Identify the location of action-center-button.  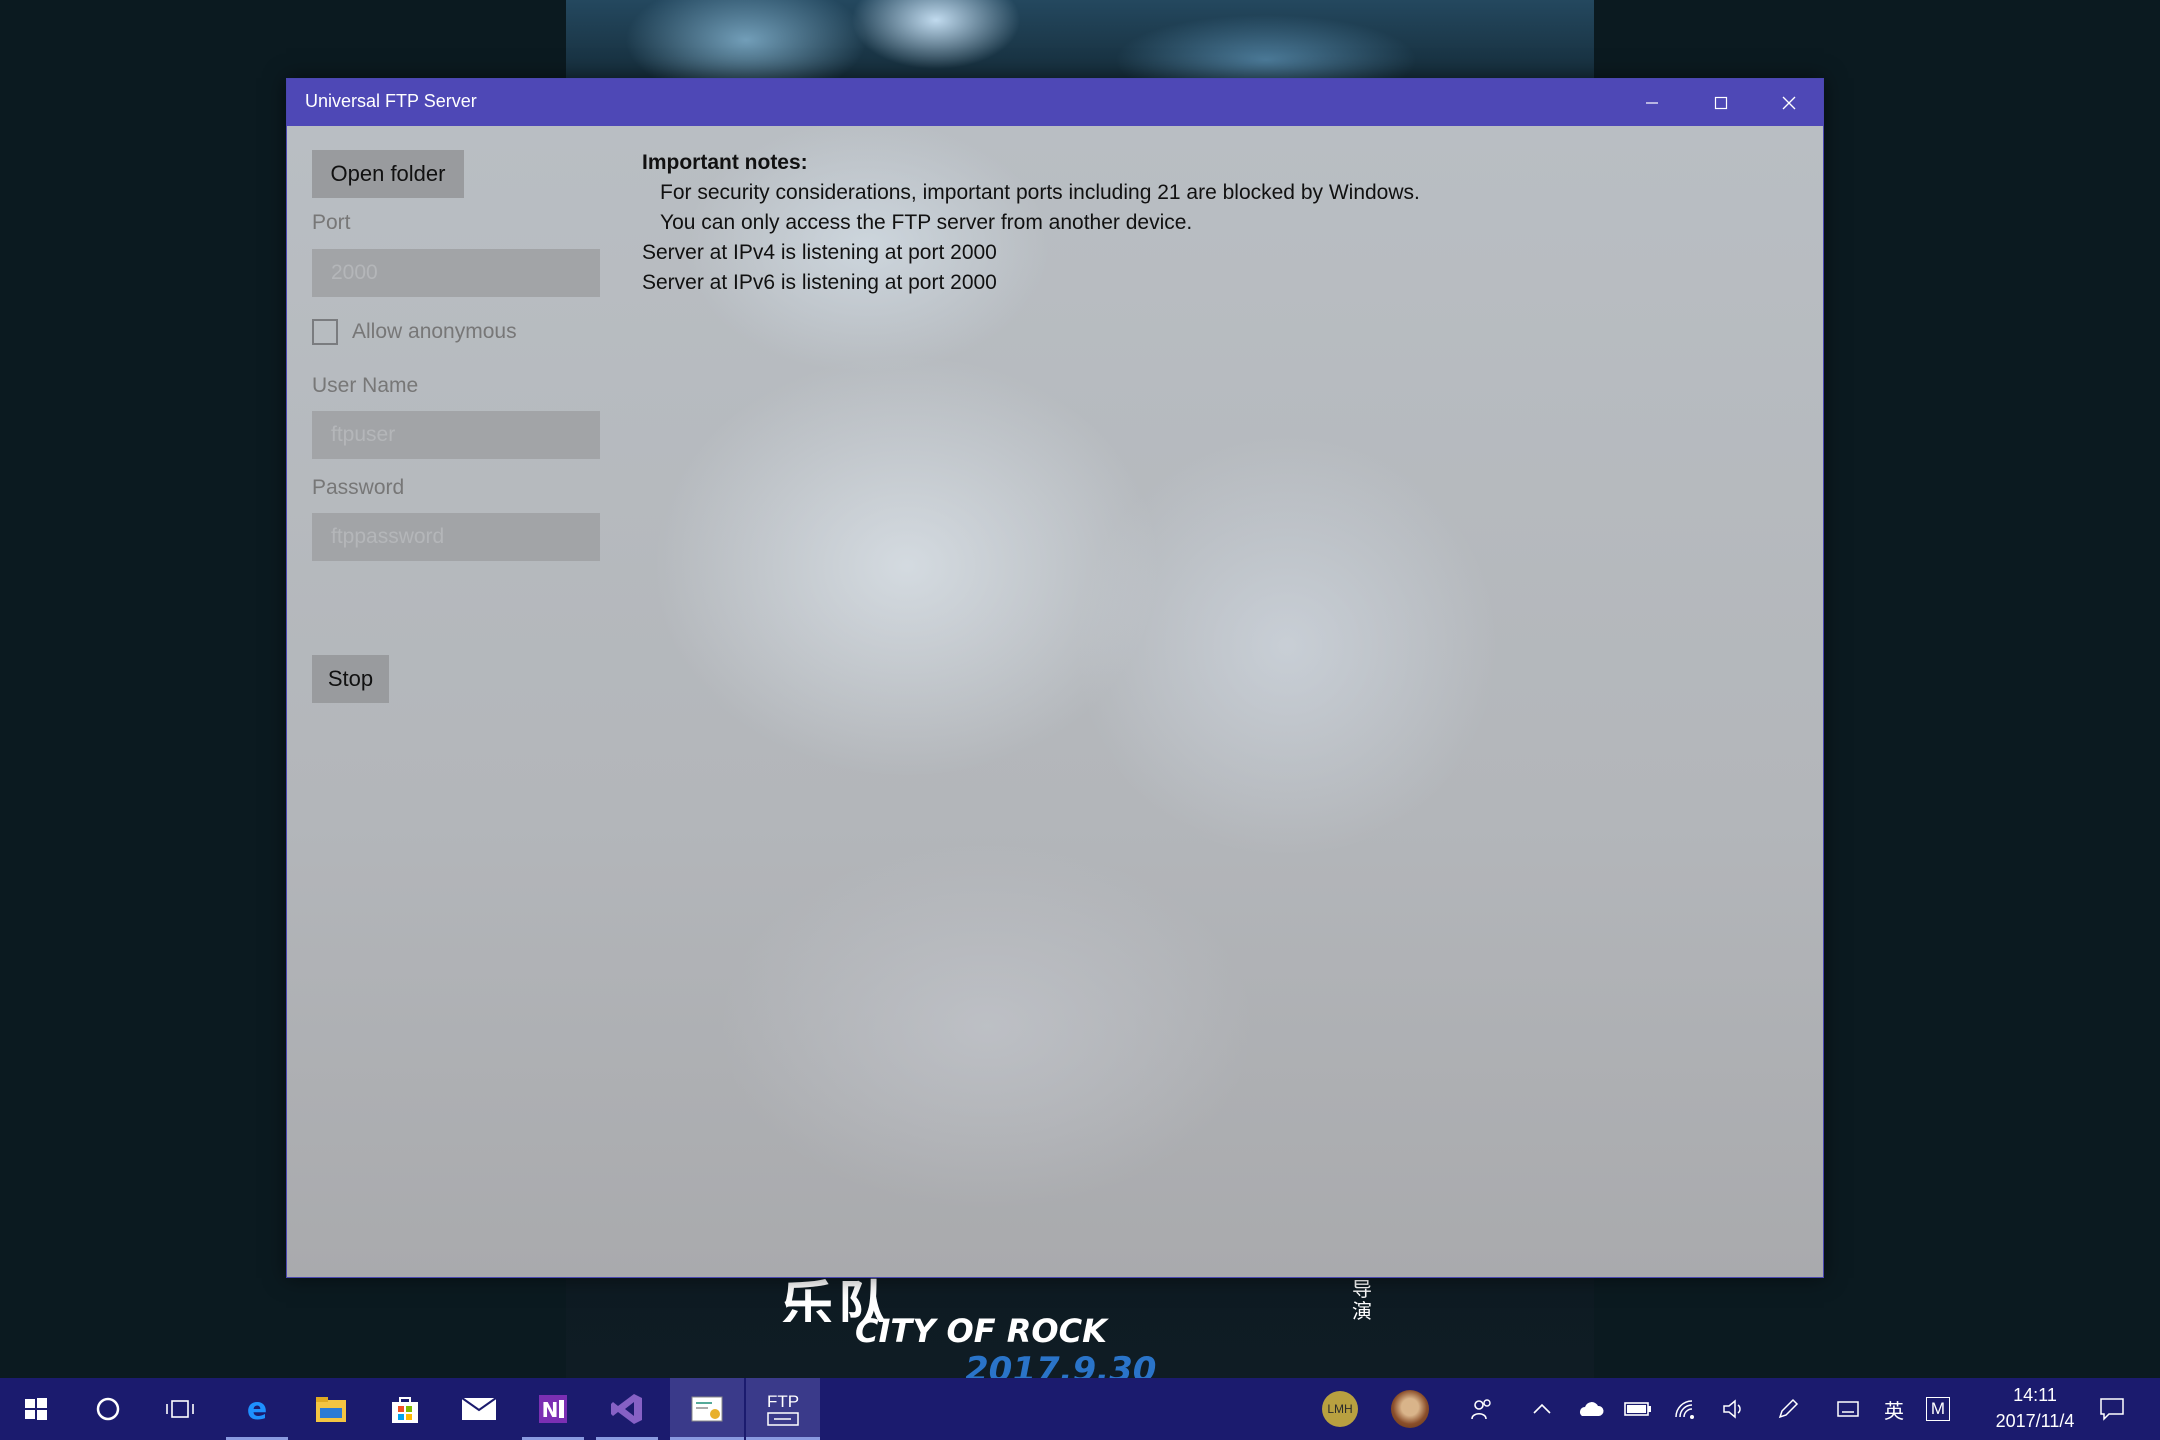
(2112, 1409).